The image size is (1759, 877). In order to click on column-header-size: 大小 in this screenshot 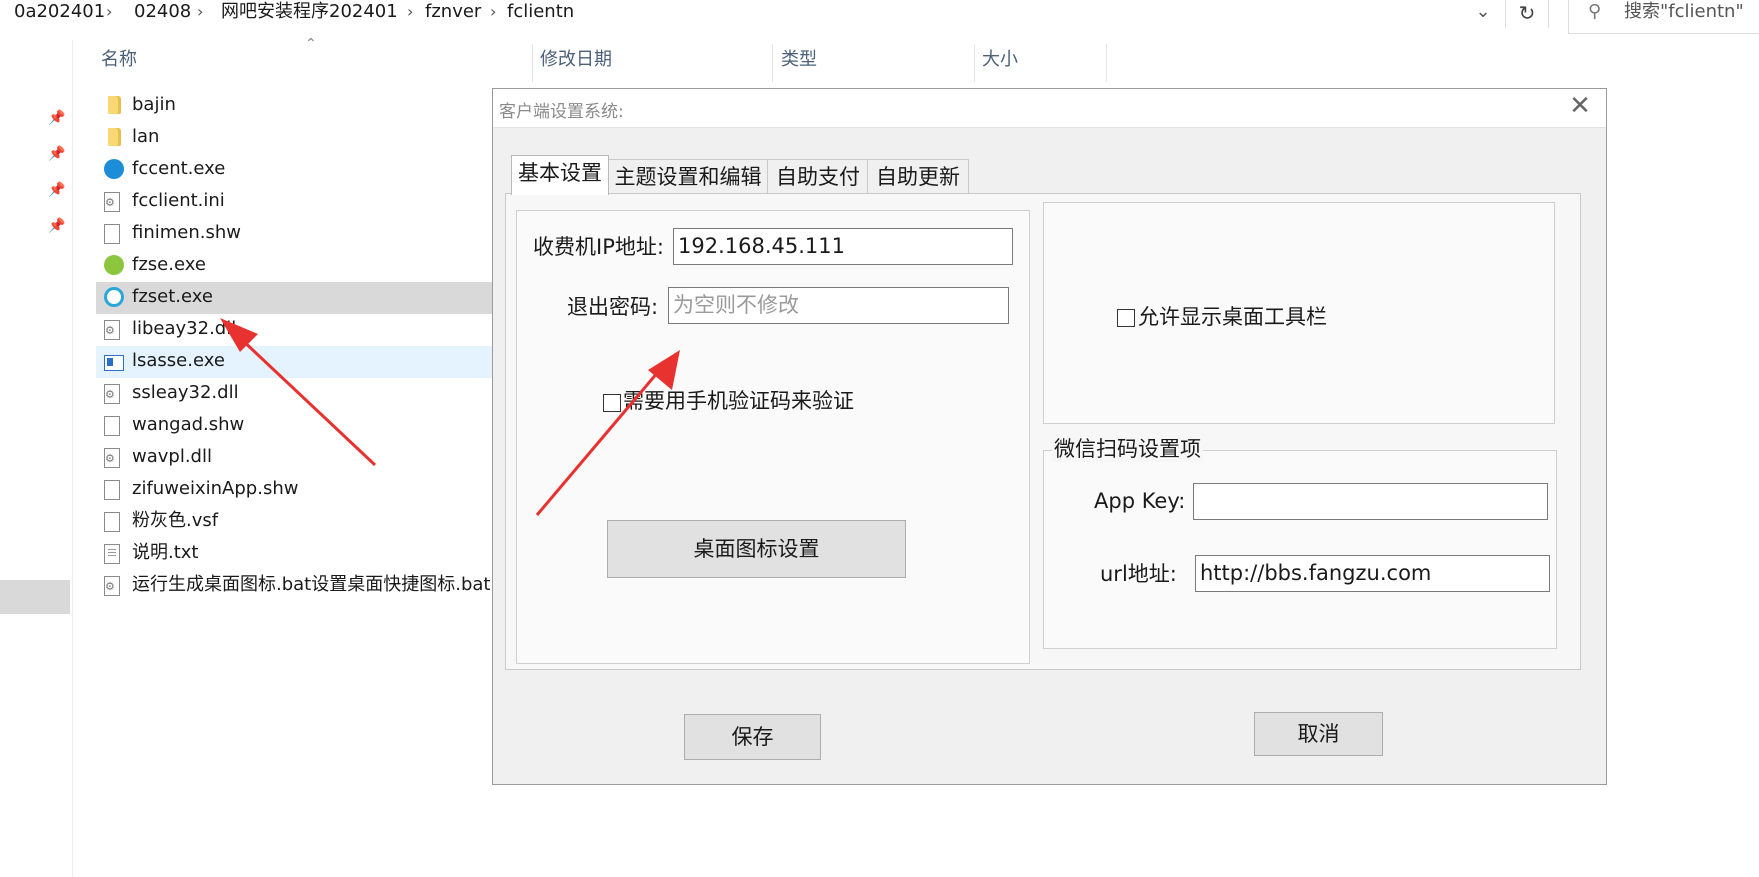, I will do `click(1000, 60)`.